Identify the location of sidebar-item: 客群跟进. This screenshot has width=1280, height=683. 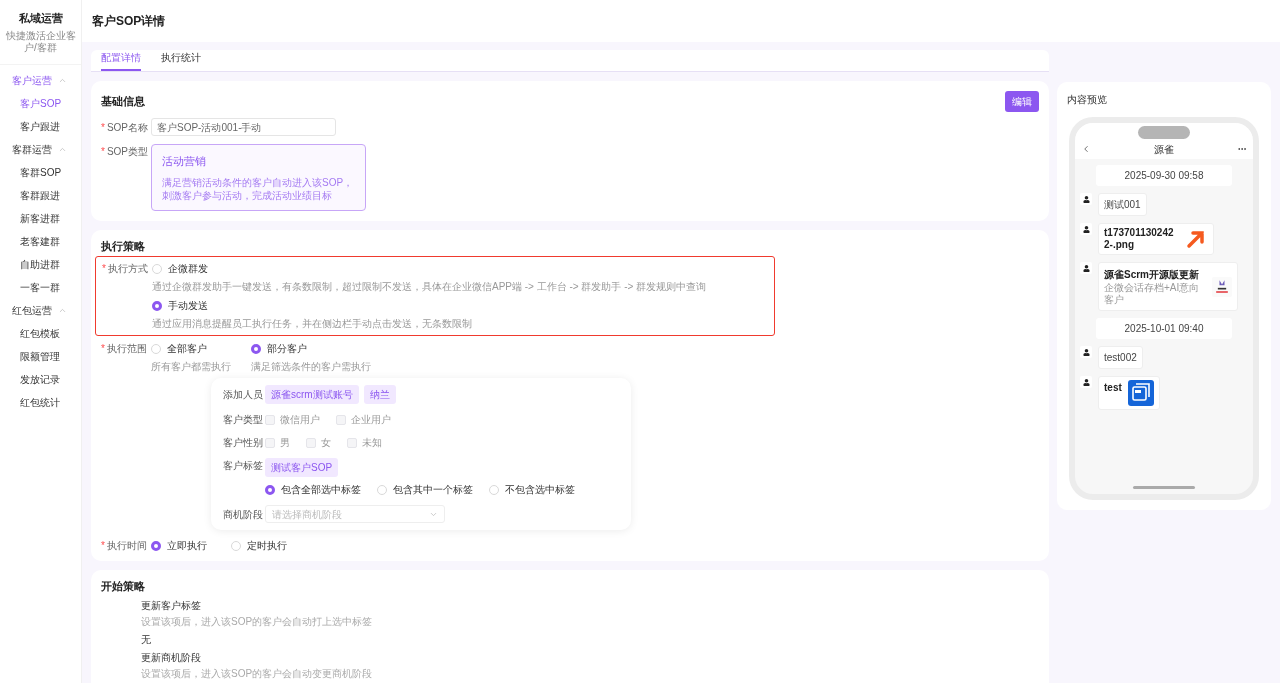
(40, 195).